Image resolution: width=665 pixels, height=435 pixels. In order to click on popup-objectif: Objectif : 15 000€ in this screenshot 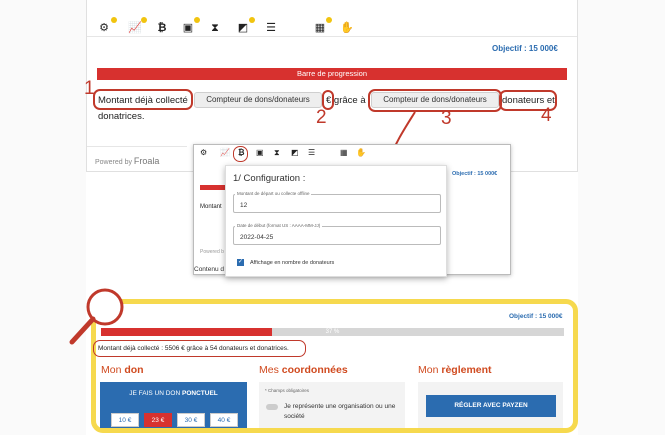, I will do `click(475, 174)`.